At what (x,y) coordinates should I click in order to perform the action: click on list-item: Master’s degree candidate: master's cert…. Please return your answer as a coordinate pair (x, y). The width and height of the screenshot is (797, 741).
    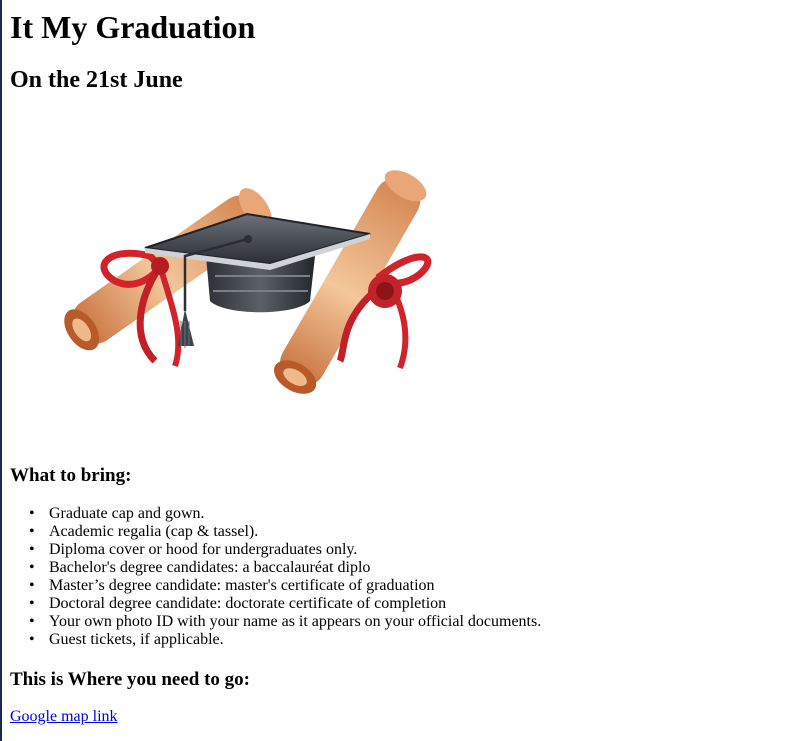
    Looking at the image, I should click on (275, 586).